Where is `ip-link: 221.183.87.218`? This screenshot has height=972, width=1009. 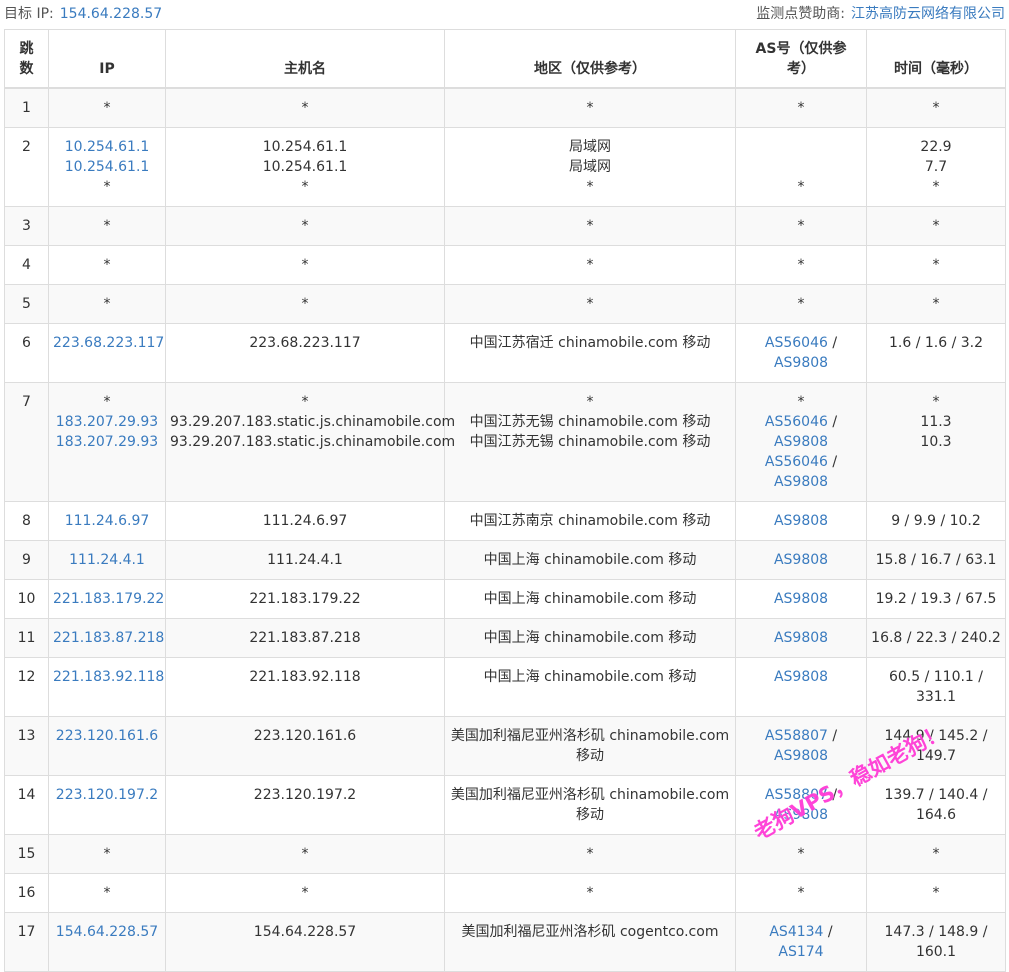 ip-link: 221.183.87.218 is located at coordinates (108, 638).